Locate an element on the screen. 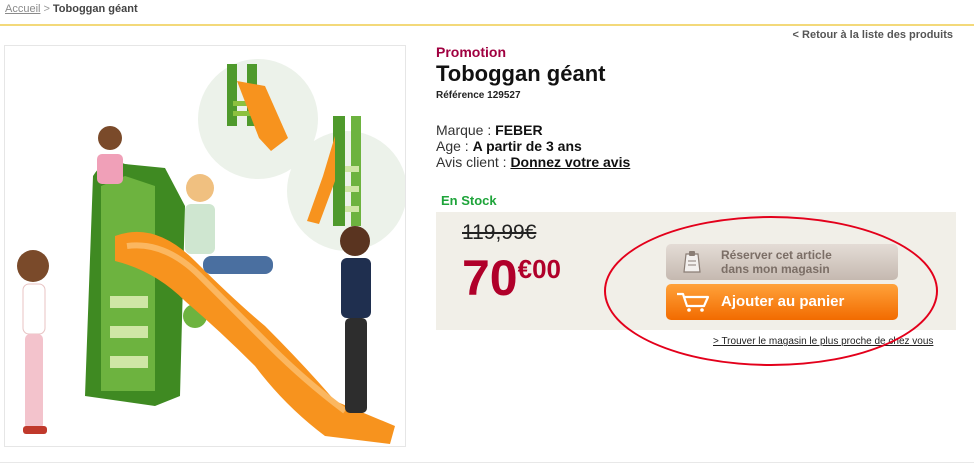 The image size is (974, 464). cart-icon is located at coordinates (693, 304).